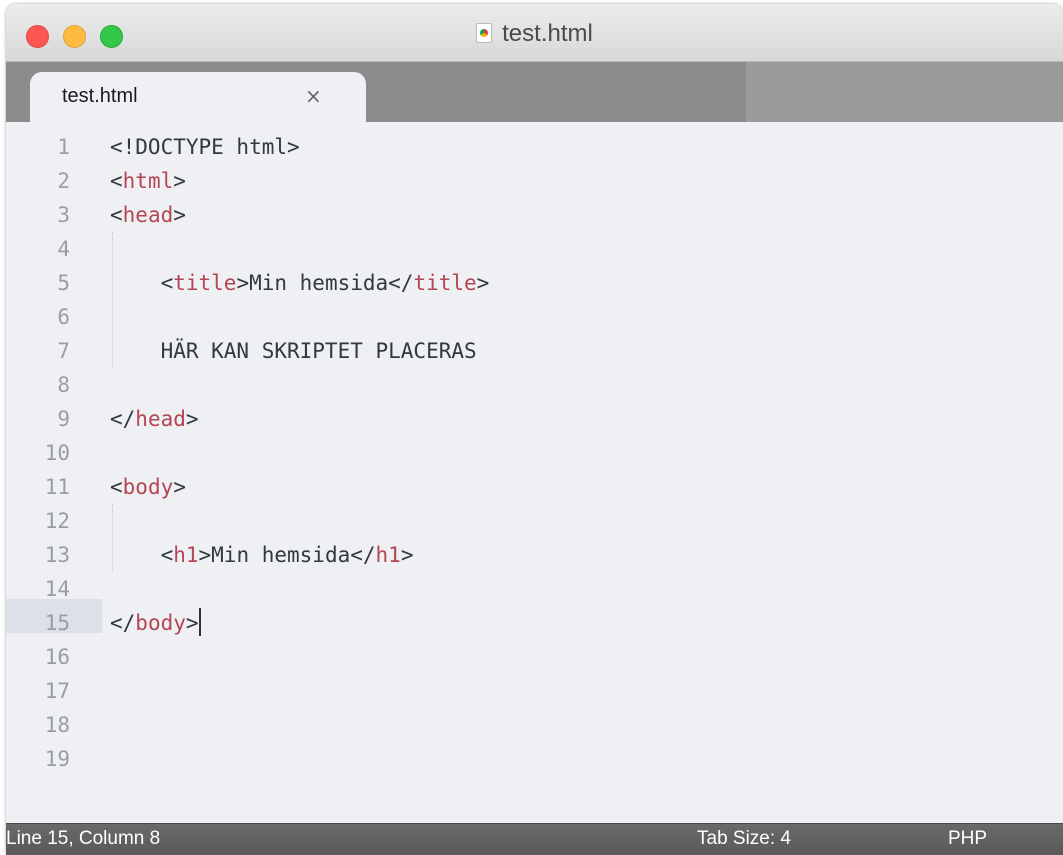 The image size is (1063, 855). Describe the element at coordinates (586, 351) in the screenshot. I see `code-line: HÄR KAN SKRIPTET PLACERAS` at that location.